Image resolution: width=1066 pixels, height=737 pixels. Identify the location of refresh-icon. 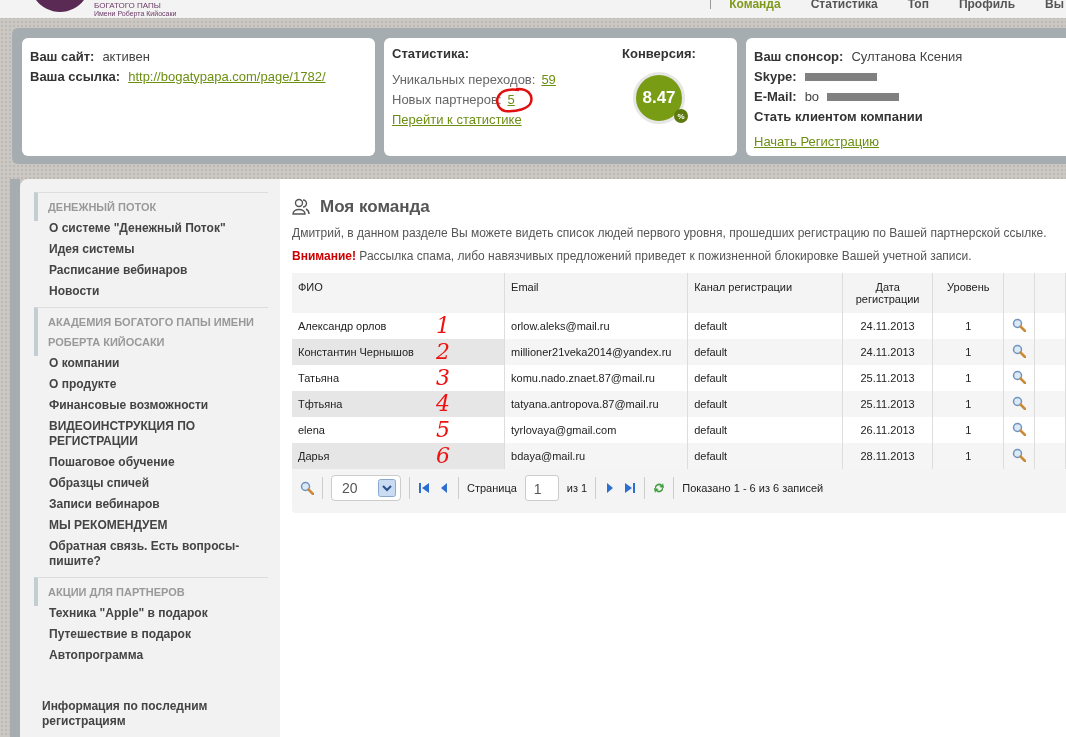
(659, 488).